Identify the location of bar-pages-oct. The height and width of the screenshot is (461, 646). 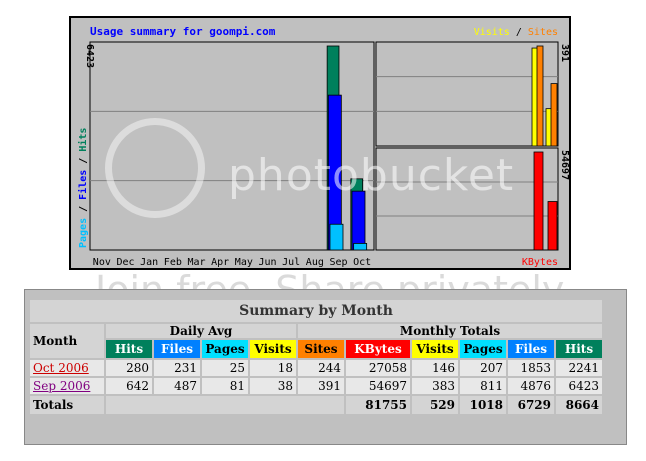
(360, 247).